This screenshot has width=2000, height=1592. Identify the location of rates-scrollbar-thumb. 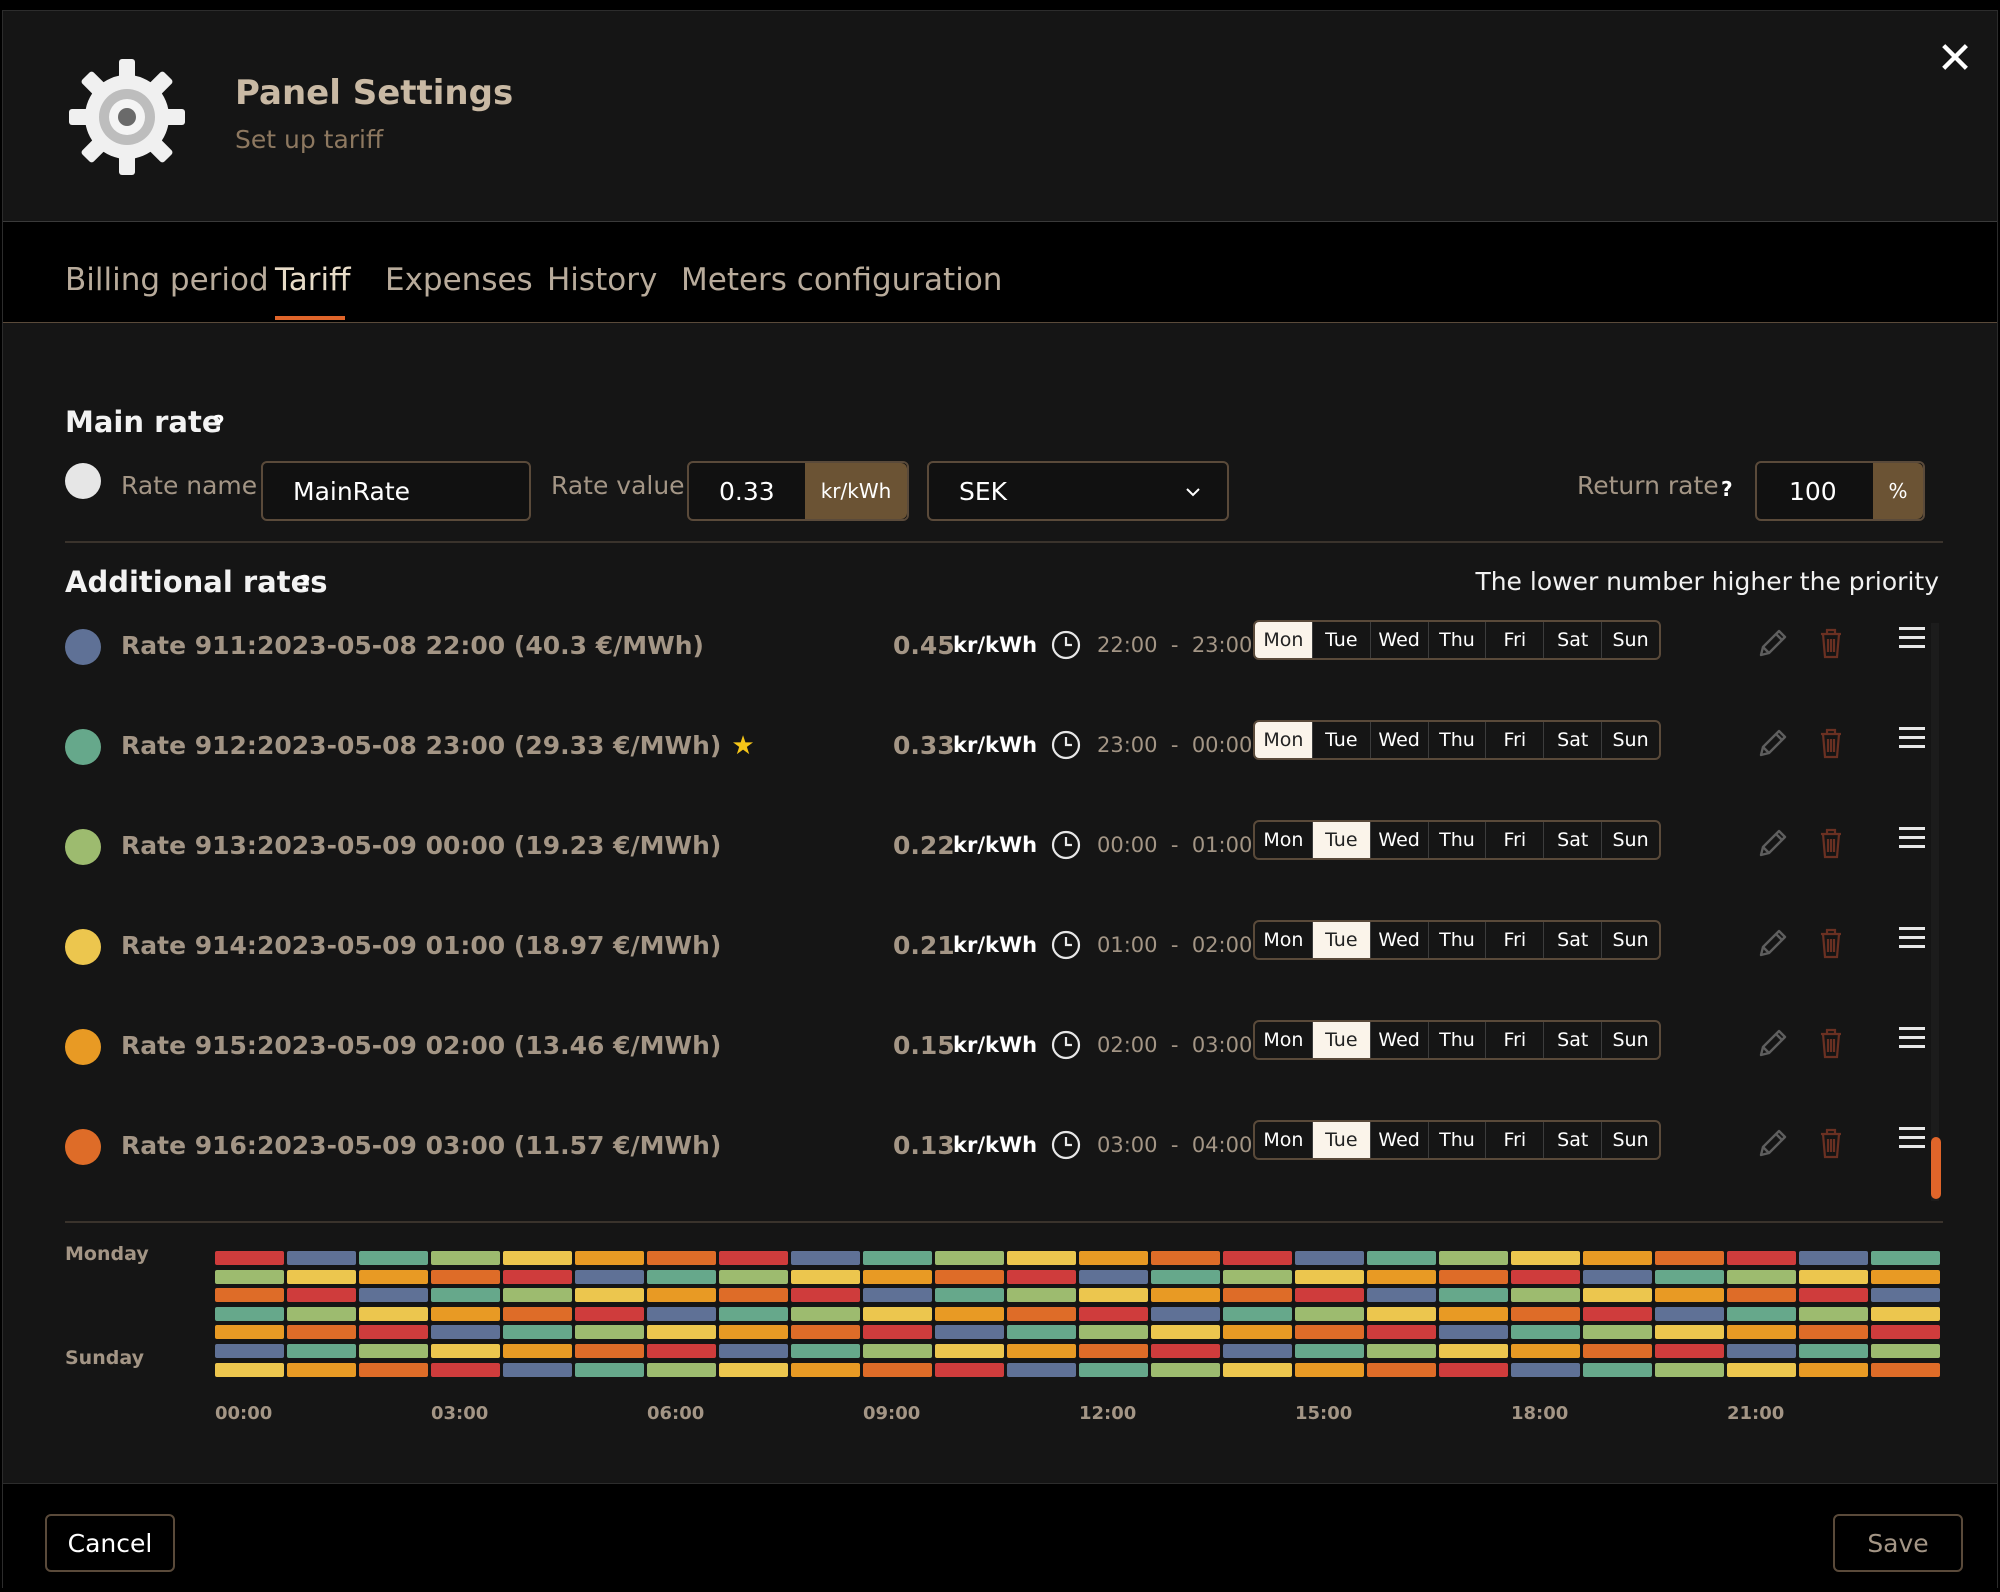
(1936, 1168).